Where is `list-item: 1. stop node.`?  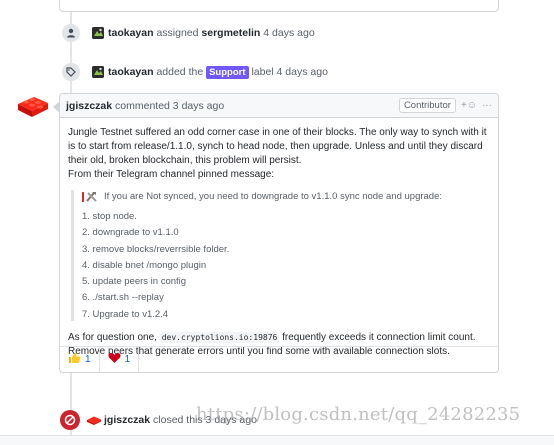 list-item: 1. stop node. is located at coordinates (109, 216).